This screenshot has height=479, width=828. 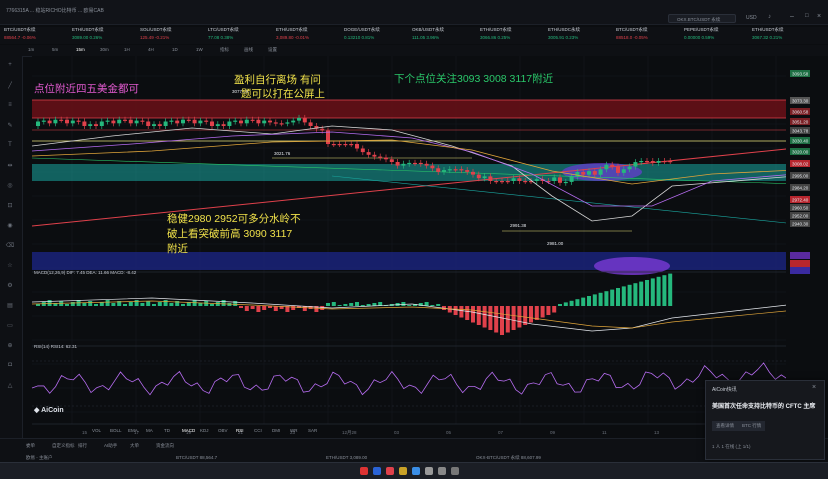 What do you see at coordinates (10, 66) in the screenshot?
I see `crosshair-icon: +` at bounding box center [10, 66].